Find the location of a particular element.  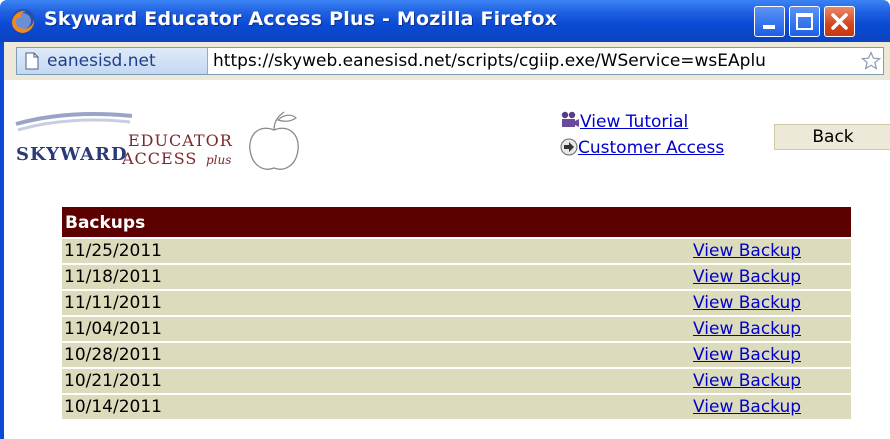

customer-access-link-row: Customer Access is located at coordinates (642, 148).